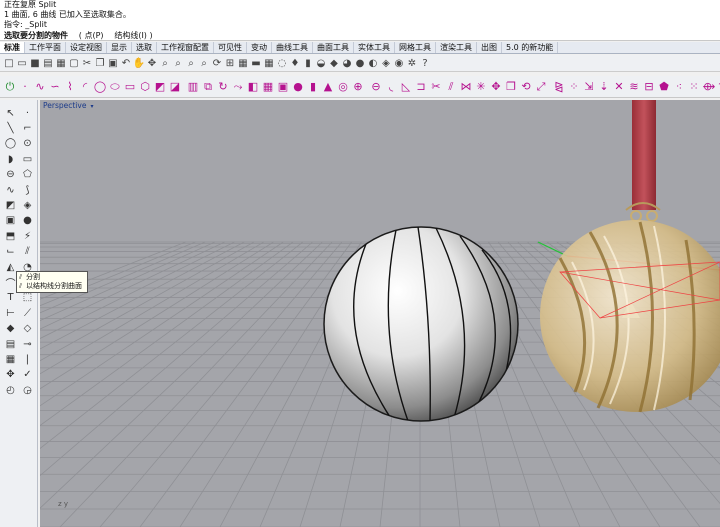 The image size is (720, 527). What do you see at coordinates (61, 63) in the screenshot?
I see `import-icon: ▦` at bounding box center [61, 63].